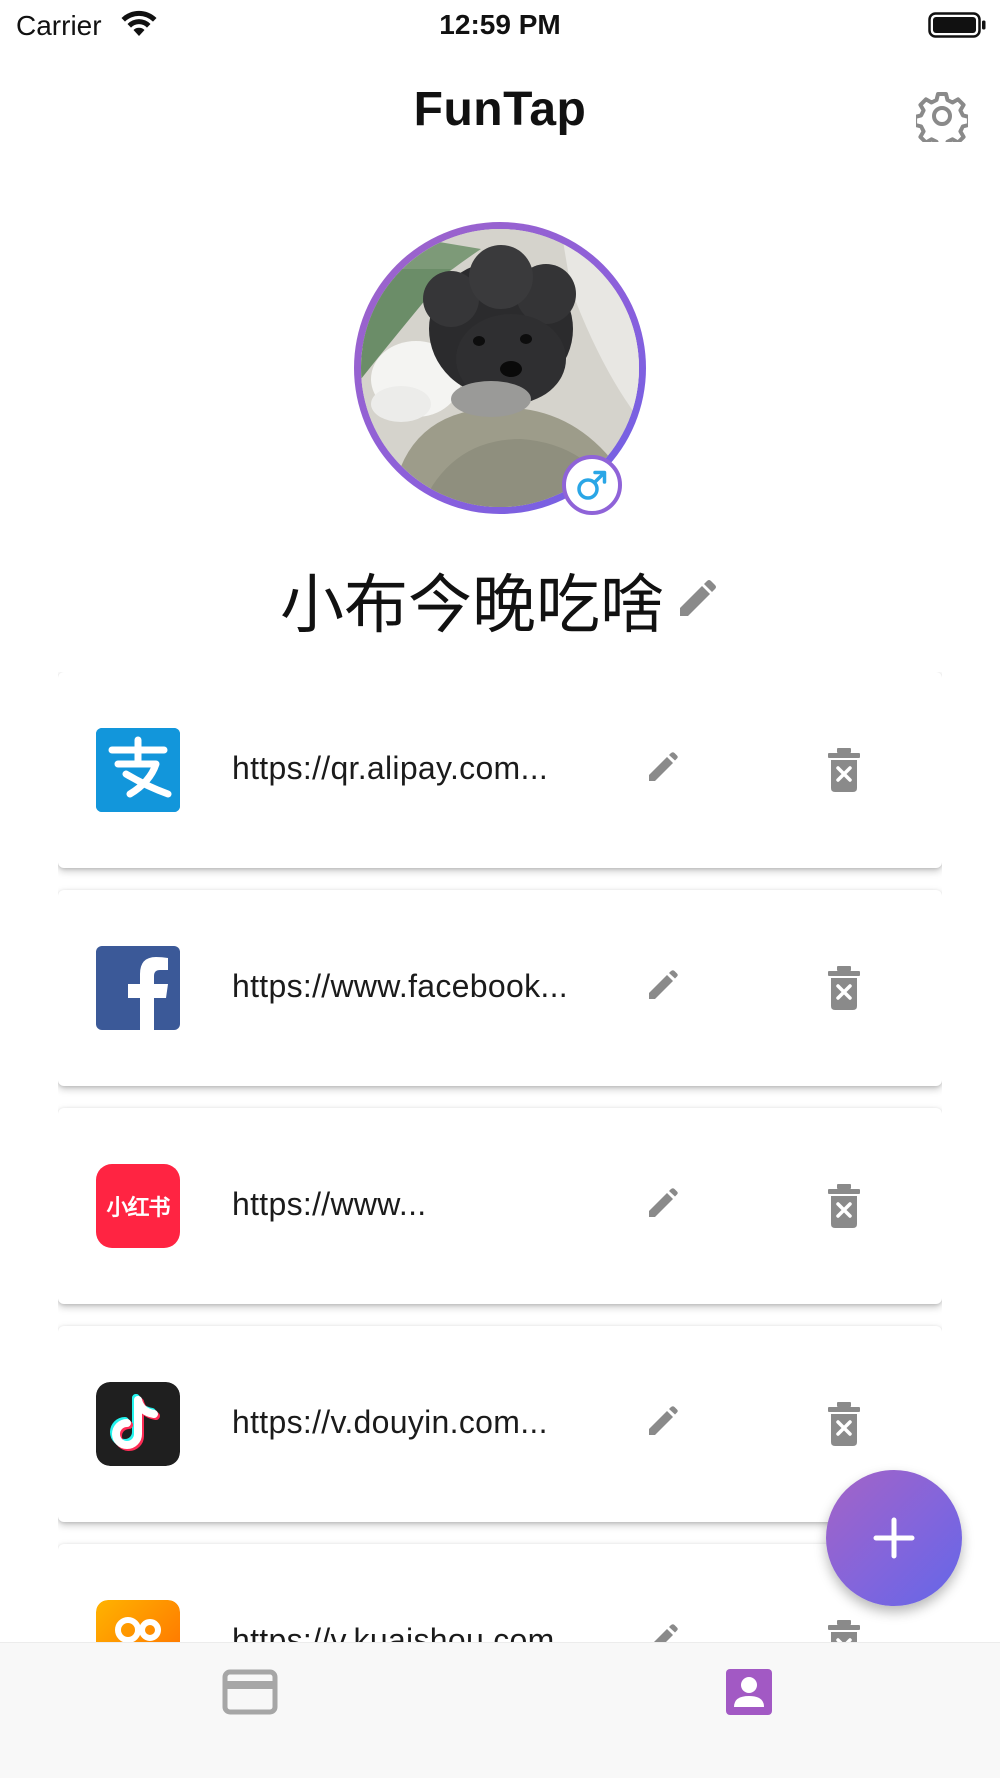  I want to click on page-title: FunTap, so click(500, 109).